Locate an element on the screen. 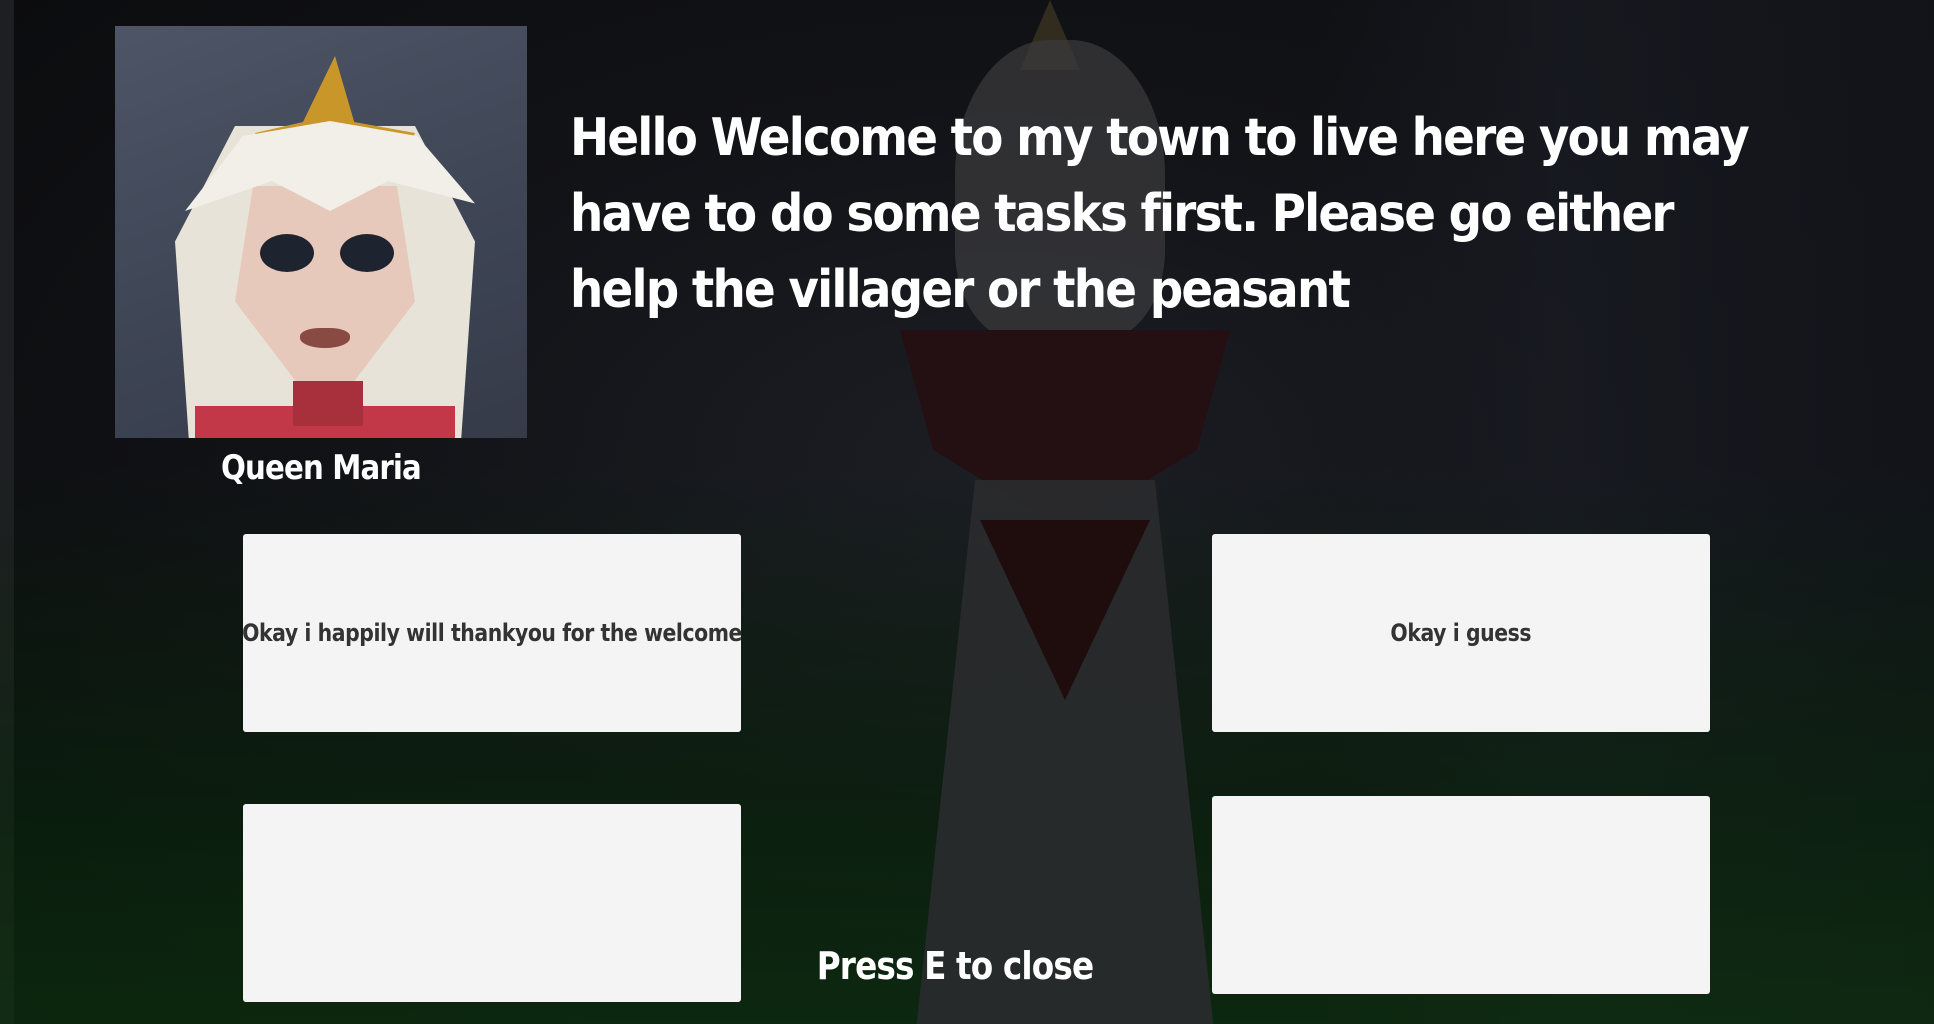 This screenshot has width=1934, height=1024. choice-label: Okay i guess is located at coordinates (1461, 633).